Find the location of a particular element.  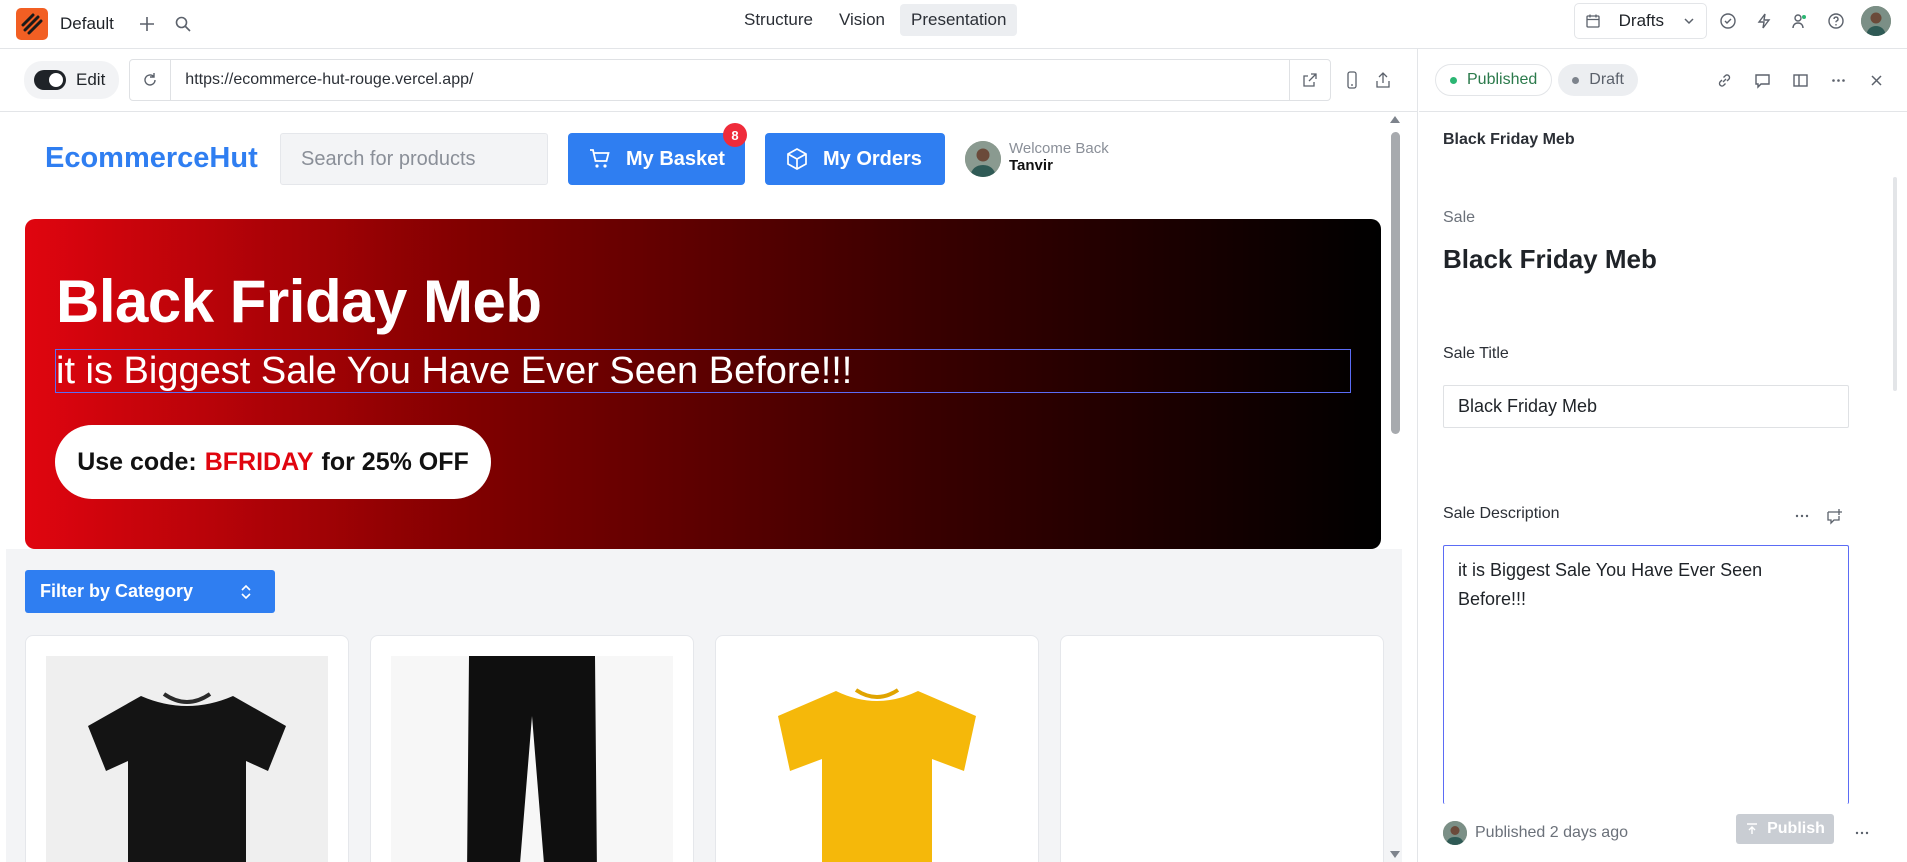

my-basket-button: My Basket 8 is located at coordinates (657, 154).